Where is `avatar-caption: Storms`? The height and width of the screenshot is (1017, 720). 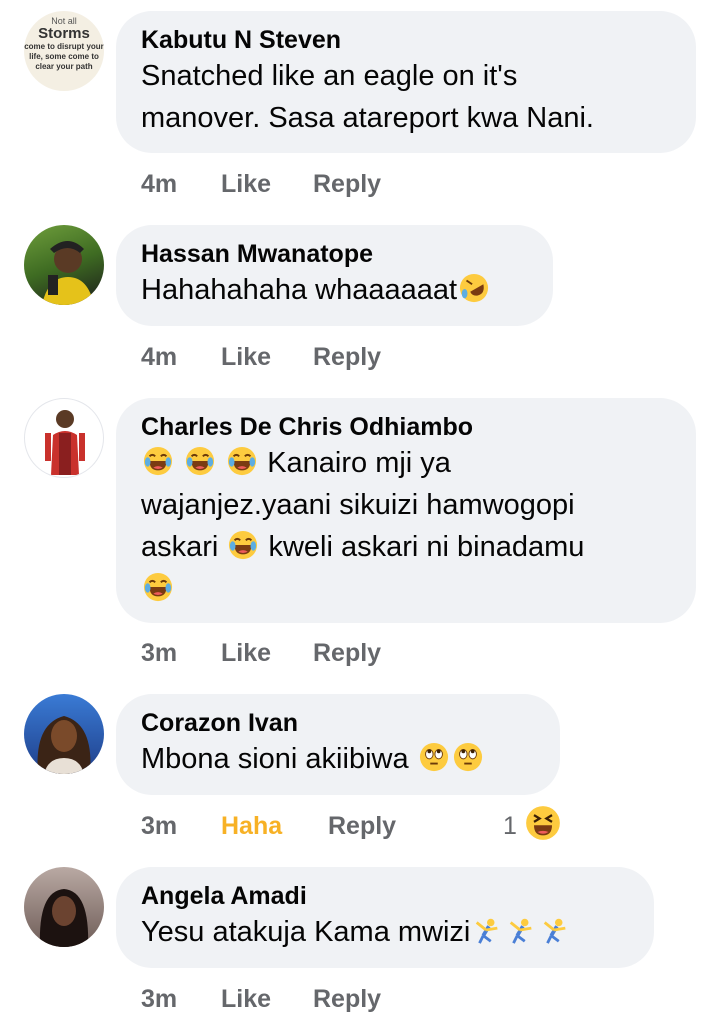
avatar-caption: Storms is located at coordinates (64, 33).